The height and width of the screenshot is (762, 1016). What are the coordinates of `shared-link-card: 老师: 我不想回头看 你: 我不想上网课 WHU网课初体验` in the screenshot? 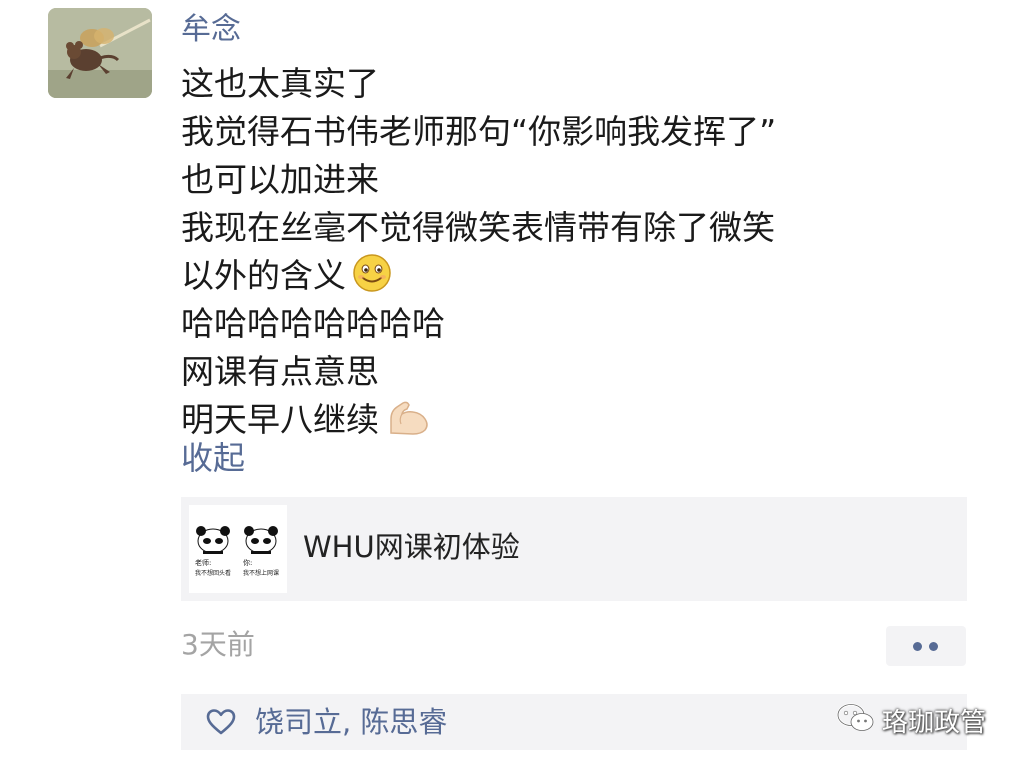 It's located at (574, 549).